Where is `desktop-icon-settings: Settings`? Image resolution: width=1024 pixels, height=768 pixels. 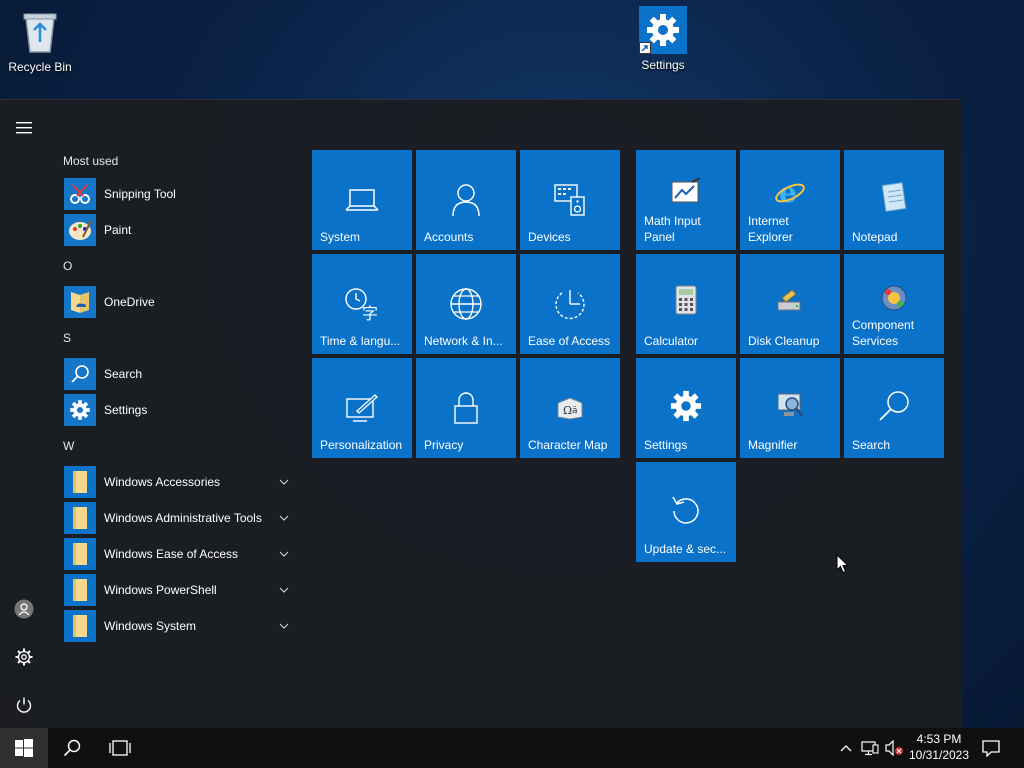
desktop-icon-settings: Settings is located at coordinates (663, 39).